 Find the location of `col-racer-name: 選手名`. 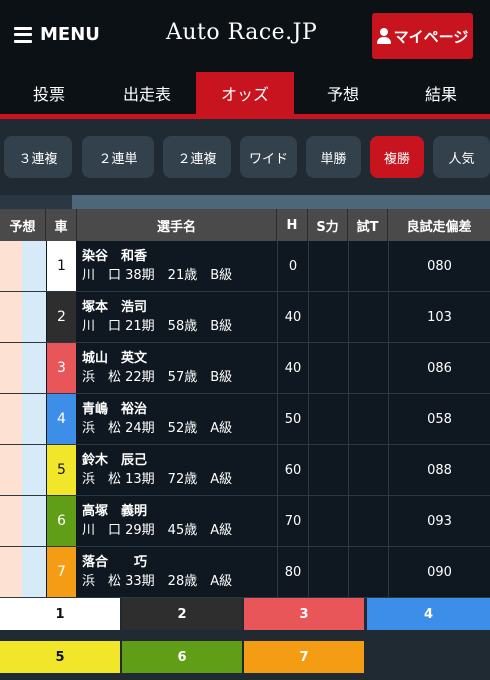

col-racer-name: 選手名 is located at coordinates (177, 225).